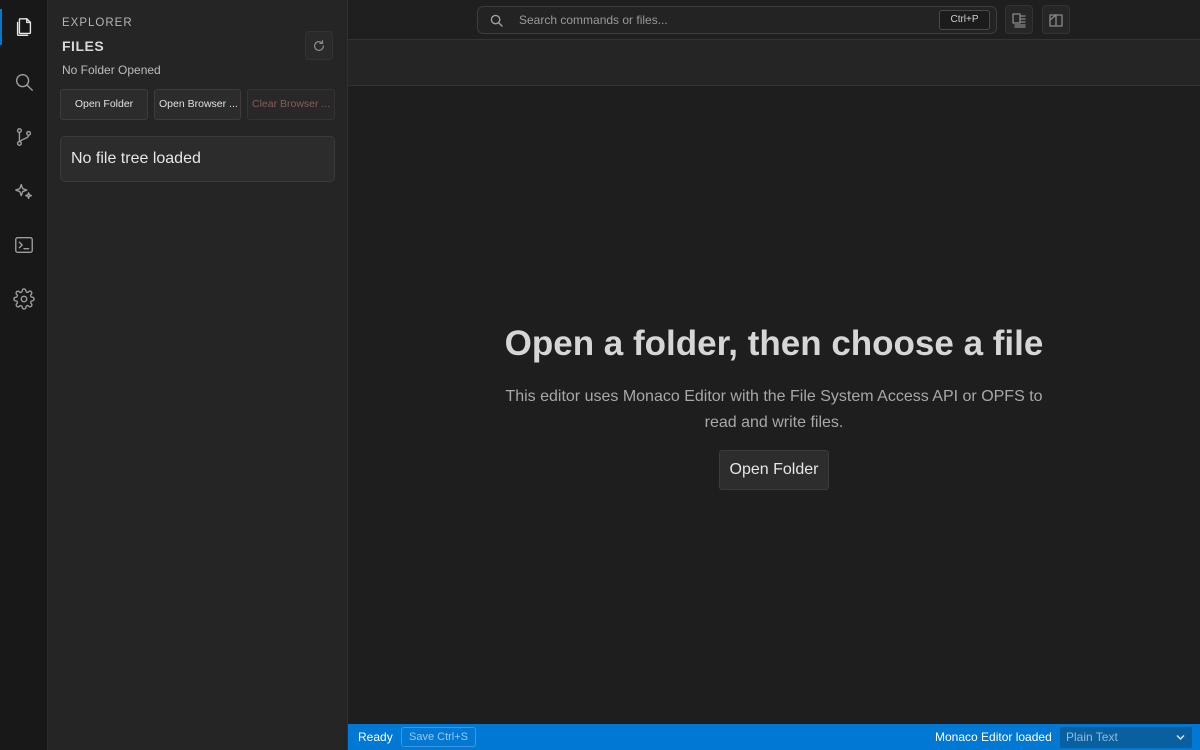 Image resolution: width=1200 pixels, height=750 pixels. Describe the element at coordinates (774, 343) in the screenshot. I see `welcome-title: Open a folder, then choose a file` at that location.